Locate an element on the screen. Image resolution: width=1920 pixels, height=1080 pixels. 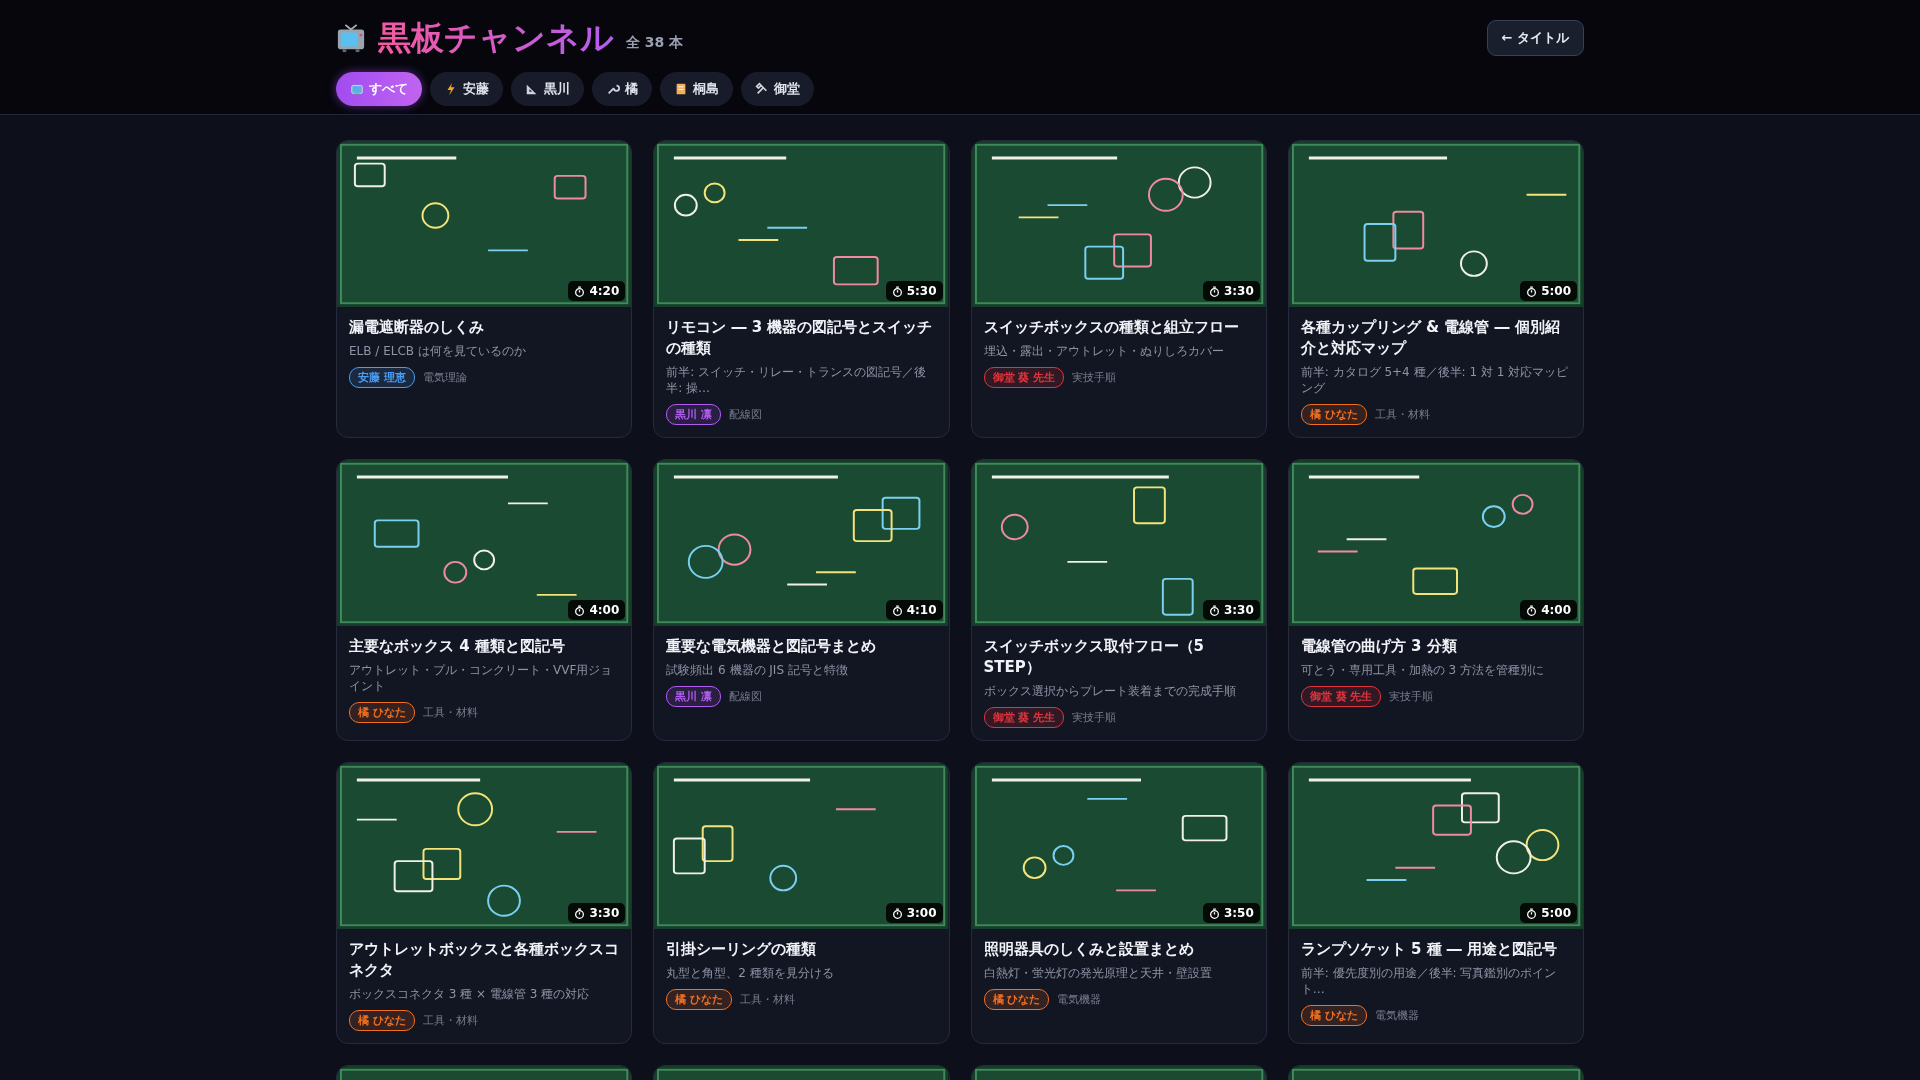
video-title: ランプソケット 5 種 ― 用途と図記号 is located at coordinates (1429, 949).